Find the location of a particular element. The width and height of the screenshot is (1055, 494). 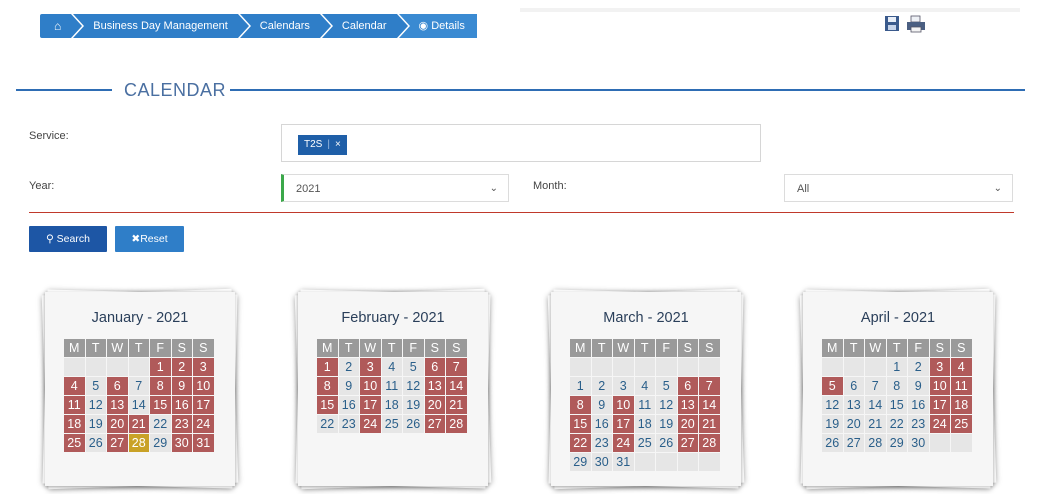

breadcrumb-item-calendars: Calendars is located at coordinates (286, 26).